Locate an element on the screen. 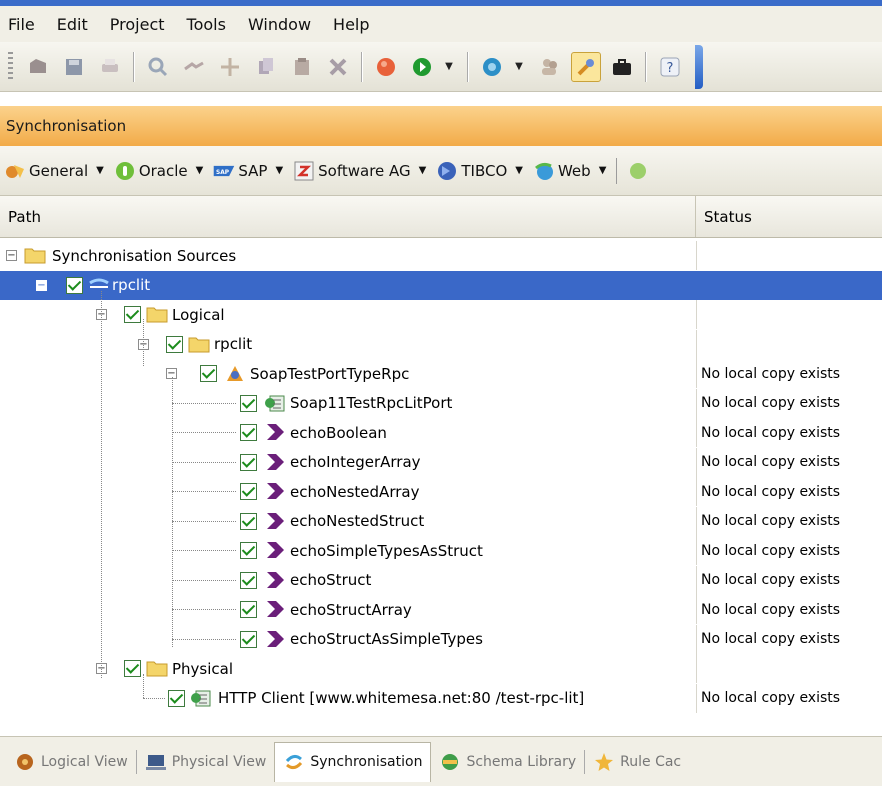  menu-project: Project is located at coordinates (137, 24).